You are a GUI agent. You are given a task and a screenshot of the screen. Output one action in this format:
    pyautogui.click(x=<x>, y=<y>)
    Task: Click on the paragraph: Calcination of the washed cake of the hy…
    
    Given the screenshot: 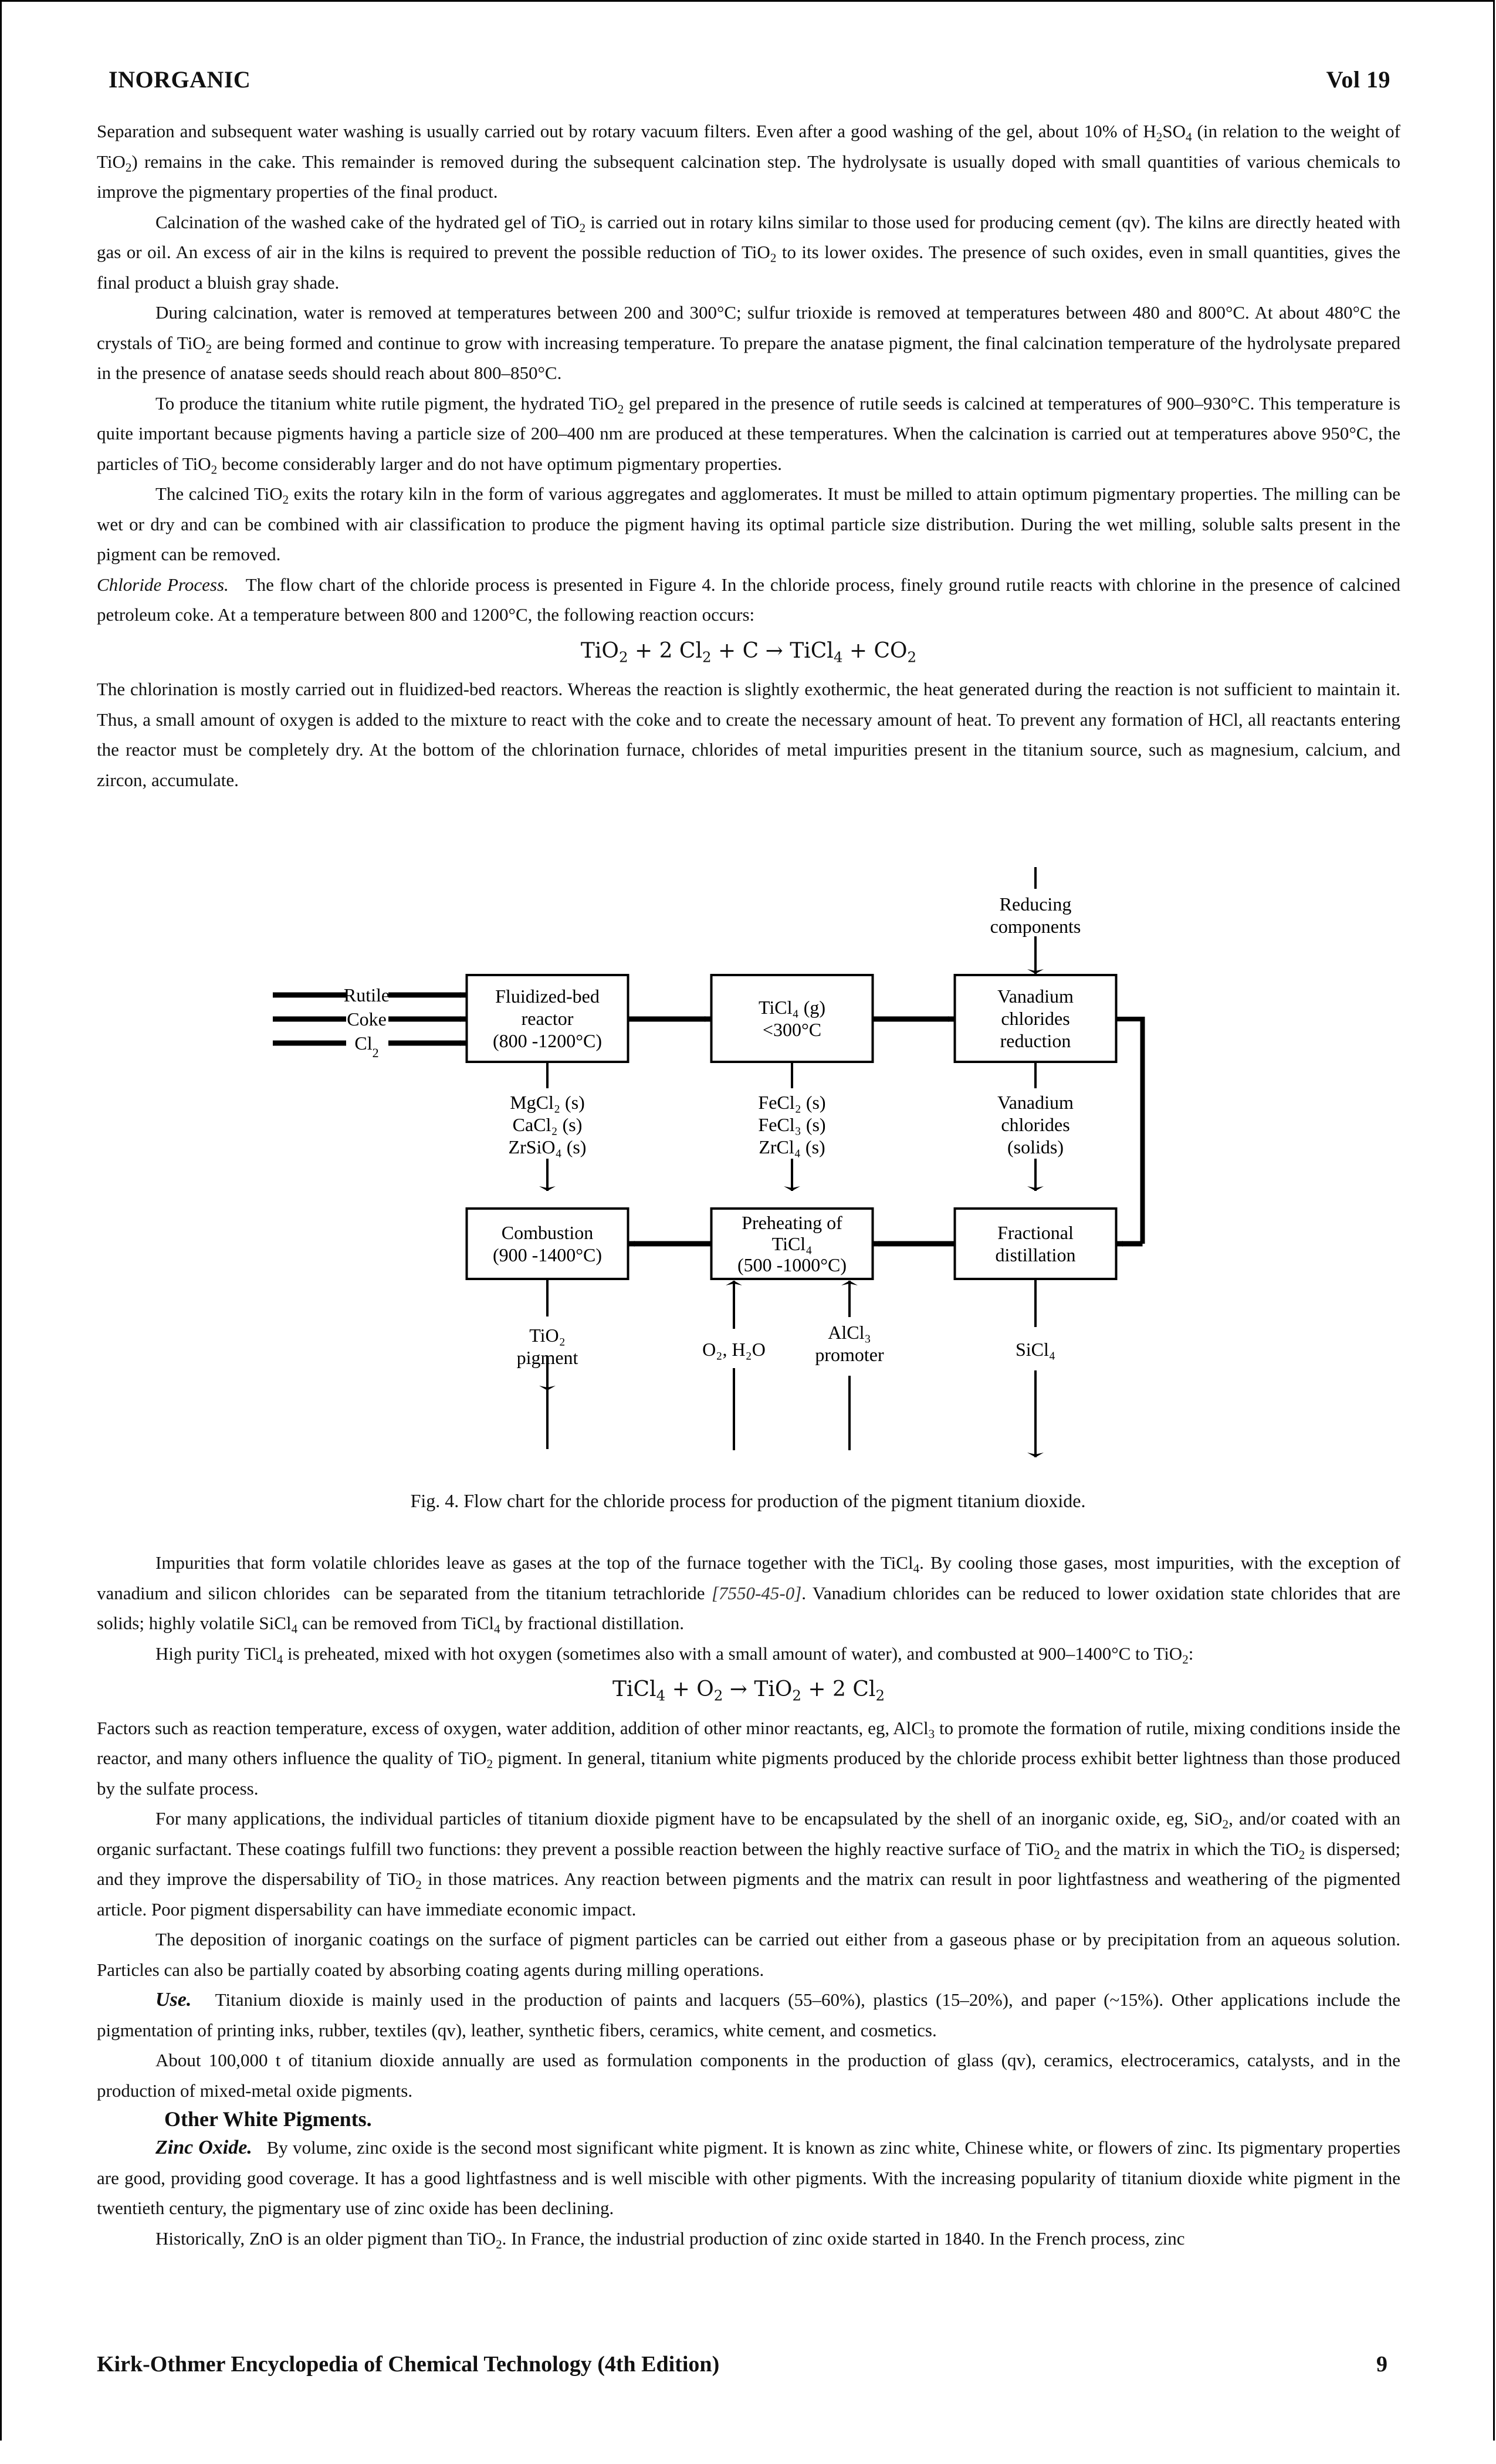 What is the action you would take?
    pyautogui.click(x=748, y=252)
    